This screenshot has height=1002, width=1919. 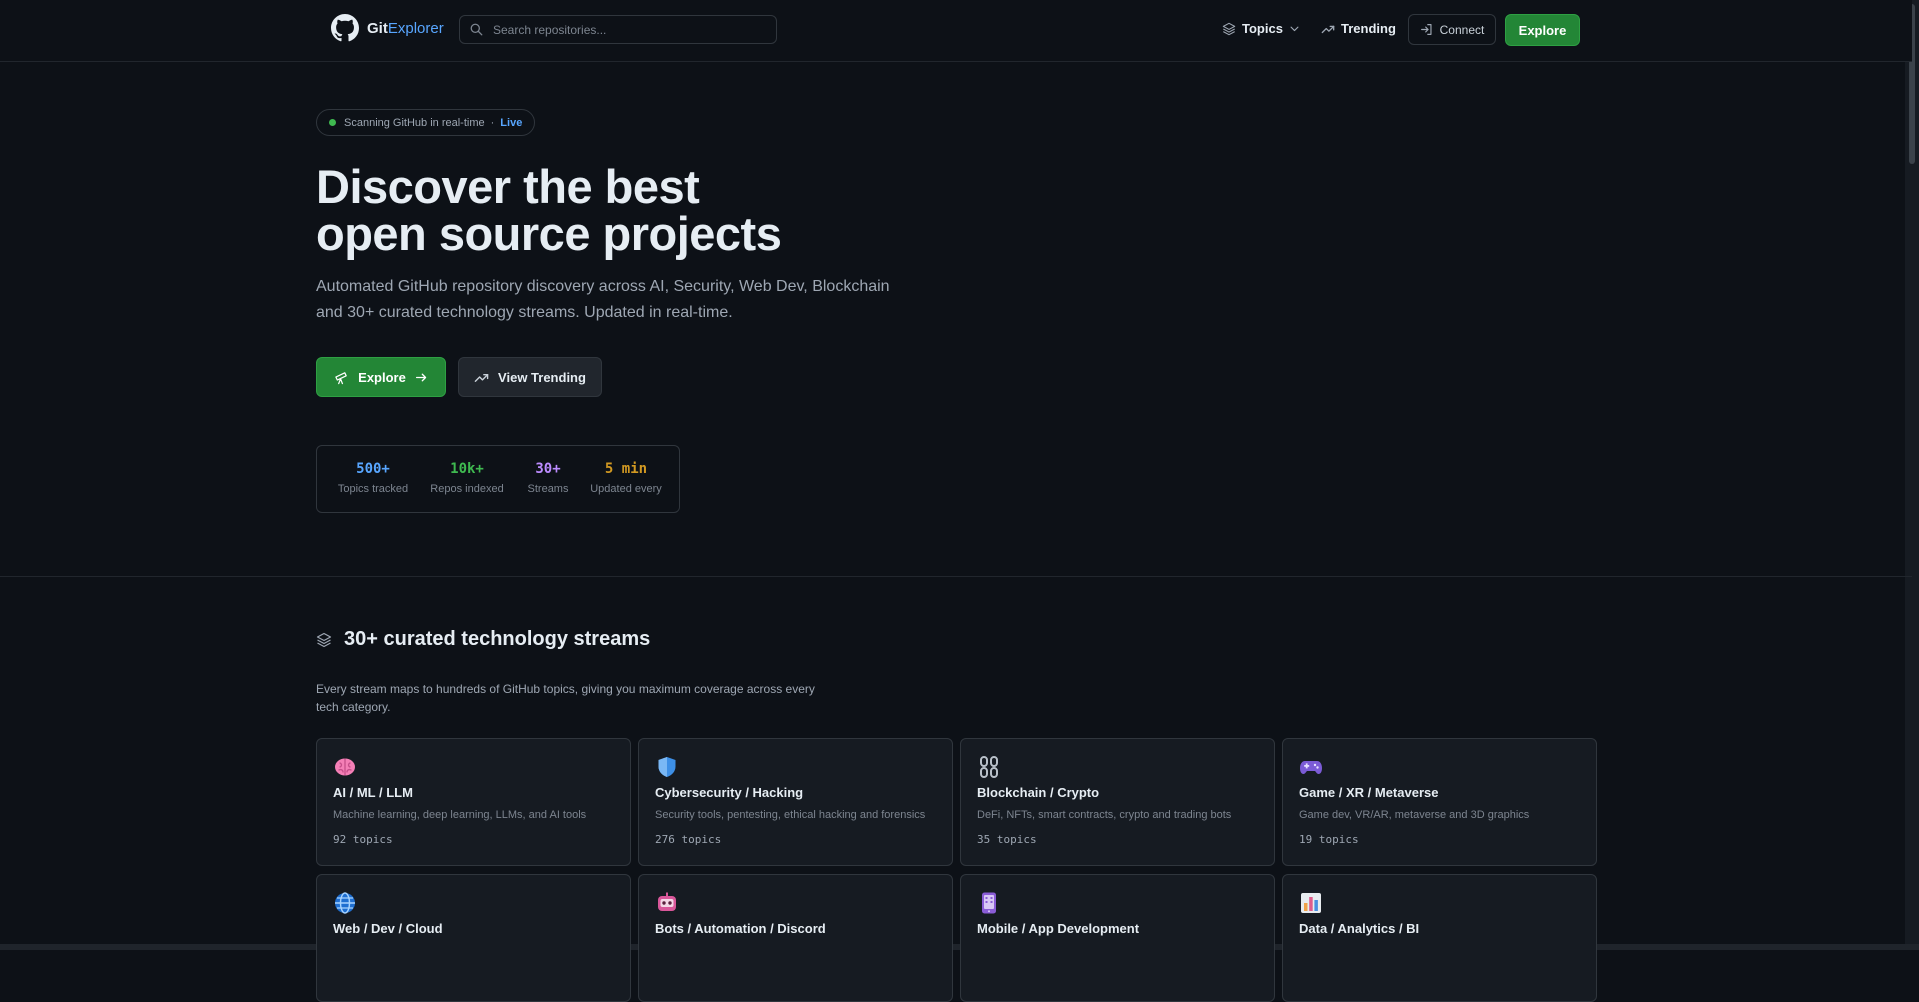 What do you see at coordinates (1038, 792) in the screenshot?
I see `stream-card-name: Blockchain / Crypto` at bounding box center [1038, 792].